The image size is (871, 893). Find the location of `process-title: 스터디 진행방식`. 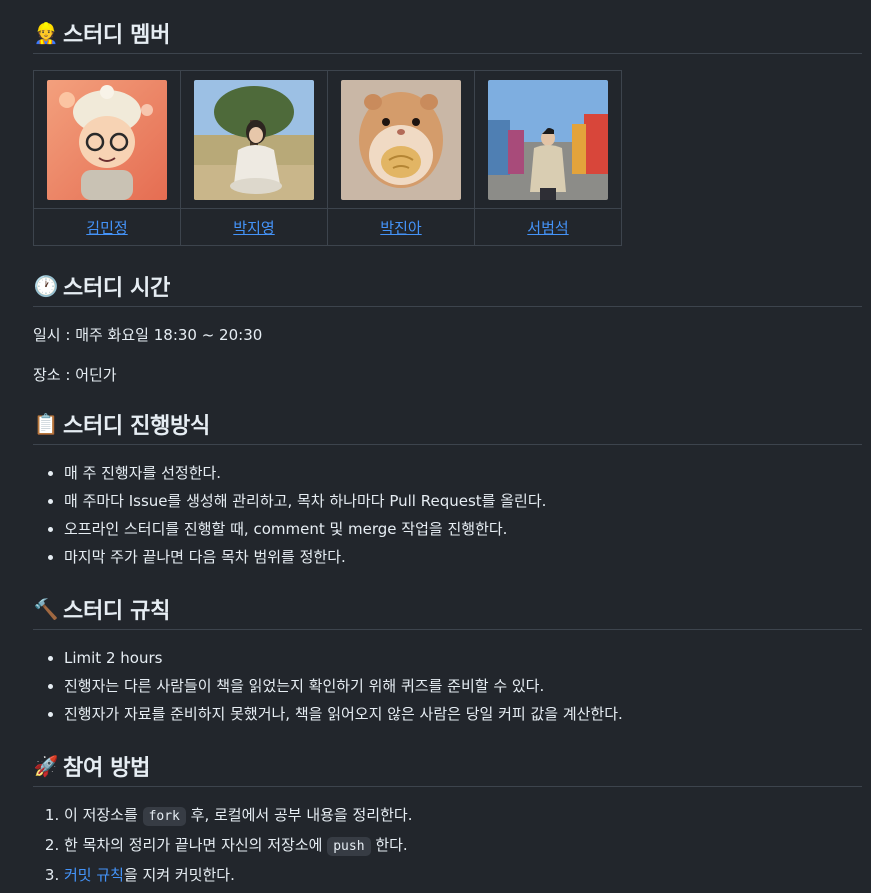

process-title: 스터디 진행방식 is located at coordinates (136, 426).